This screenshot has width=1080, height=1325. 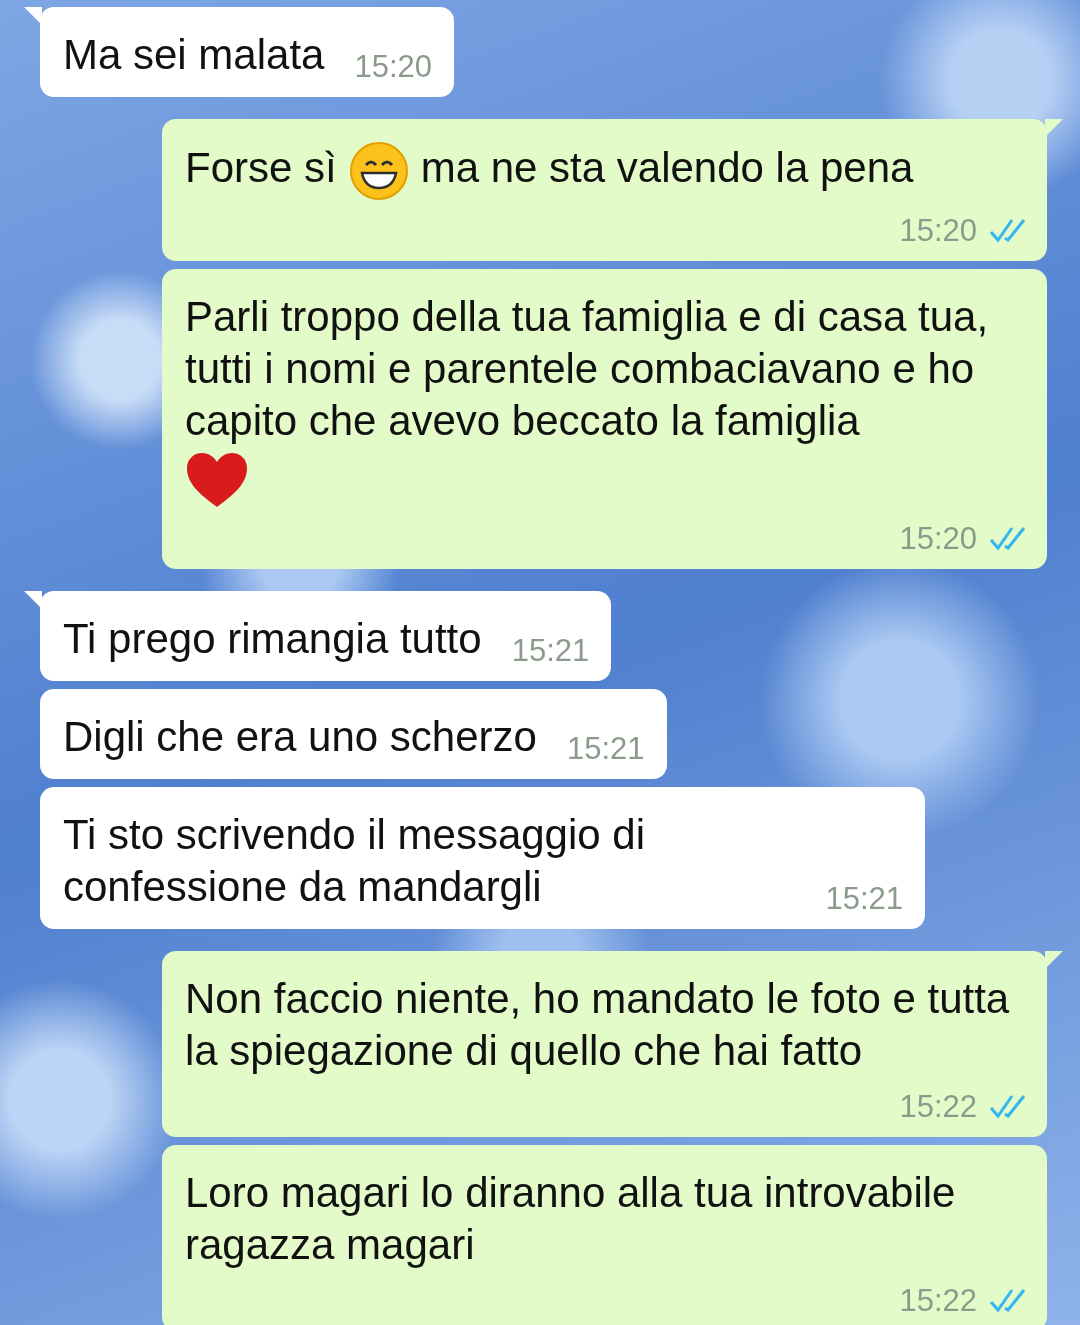 I want to click on heart-icon, so click(x=217, y=480).